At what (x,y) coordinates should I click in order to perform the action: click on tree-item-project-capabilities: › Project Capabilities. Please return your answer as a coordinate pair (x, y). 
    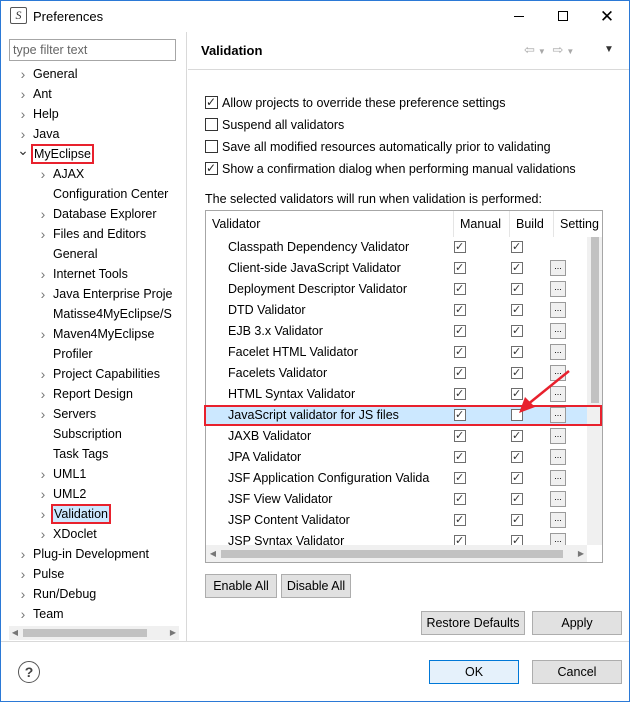
    Looking at the image, I should click on (101, 374).